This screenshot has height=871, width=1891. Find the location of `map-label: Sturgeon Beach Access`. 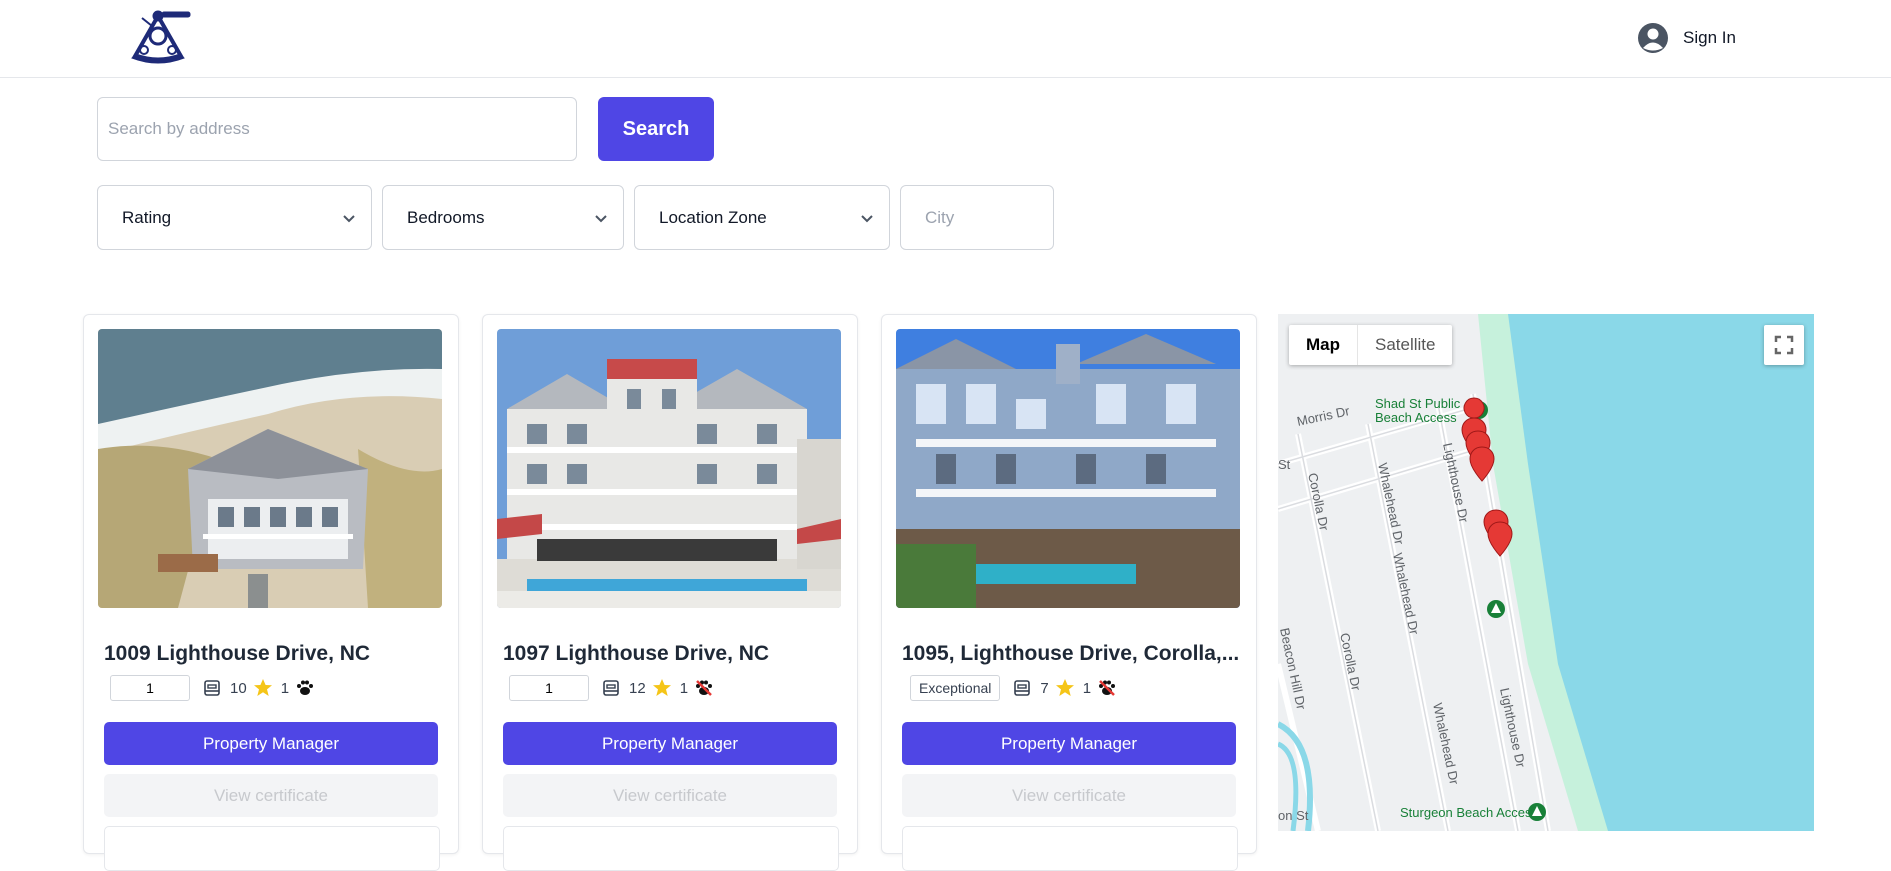

map-label: Sturgeon Beach Access is located at coordinates (1469, 812).